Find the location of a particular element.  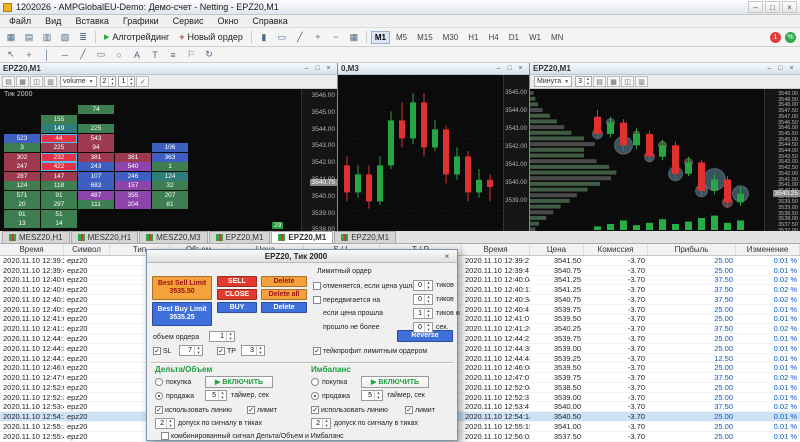

cluster-tool-icon: ◫ is located at coordinates (36, 81).